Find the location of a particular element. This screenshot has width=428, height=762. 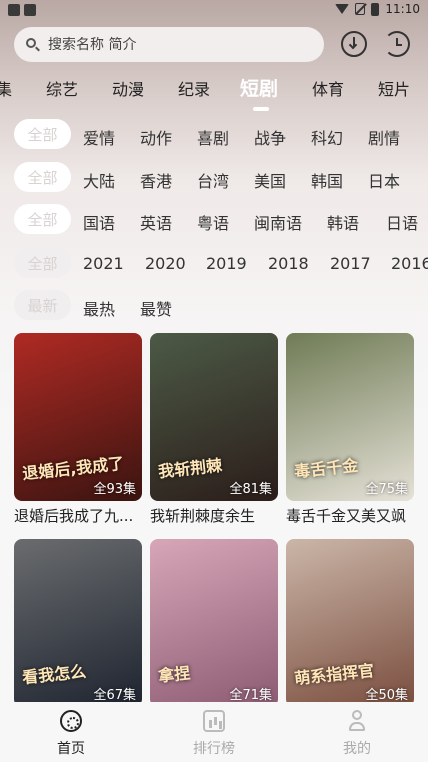

filter-option: 2021 is located at coordinates (103, 263).